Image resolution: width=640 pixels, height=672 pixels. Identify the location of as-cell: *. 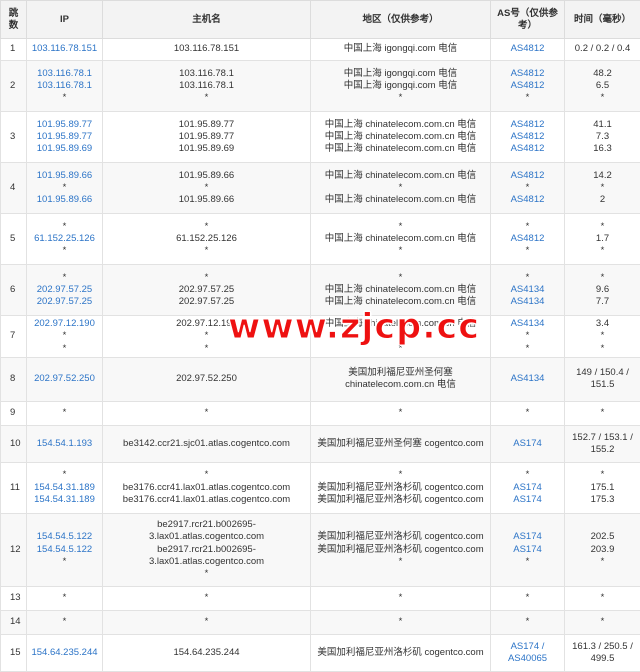
(528, 598).